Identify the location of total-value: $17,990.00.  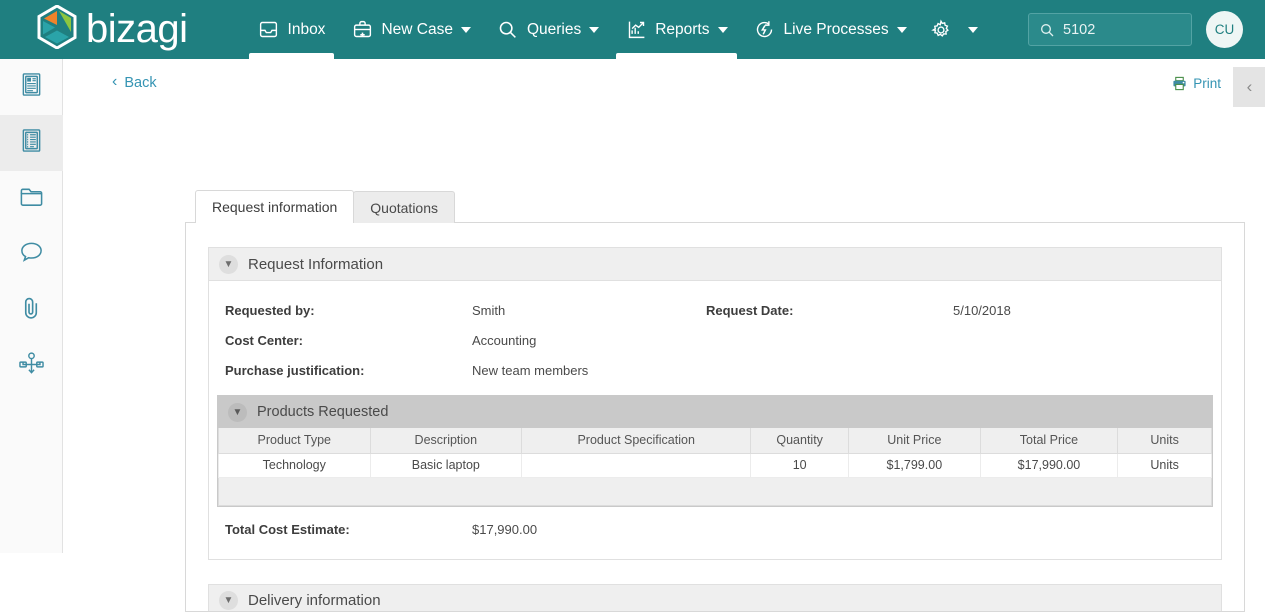
(504, 529).